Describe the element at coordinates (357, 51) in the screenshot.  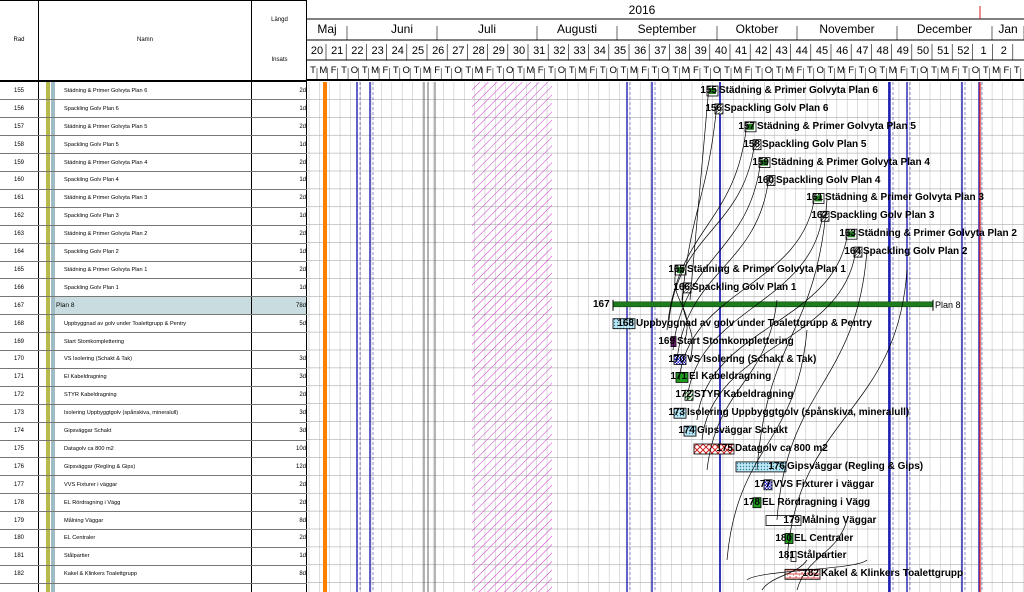
I see `week-number: 22` at that location.